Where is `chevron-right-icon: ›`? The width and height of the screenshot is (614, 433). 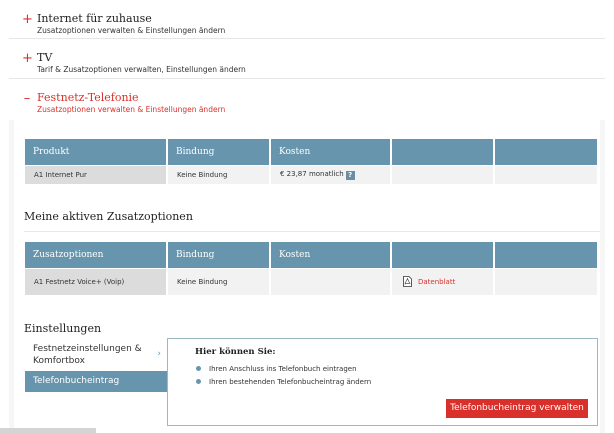
chevron-right-icon: › is located at coordinates (159, 354).